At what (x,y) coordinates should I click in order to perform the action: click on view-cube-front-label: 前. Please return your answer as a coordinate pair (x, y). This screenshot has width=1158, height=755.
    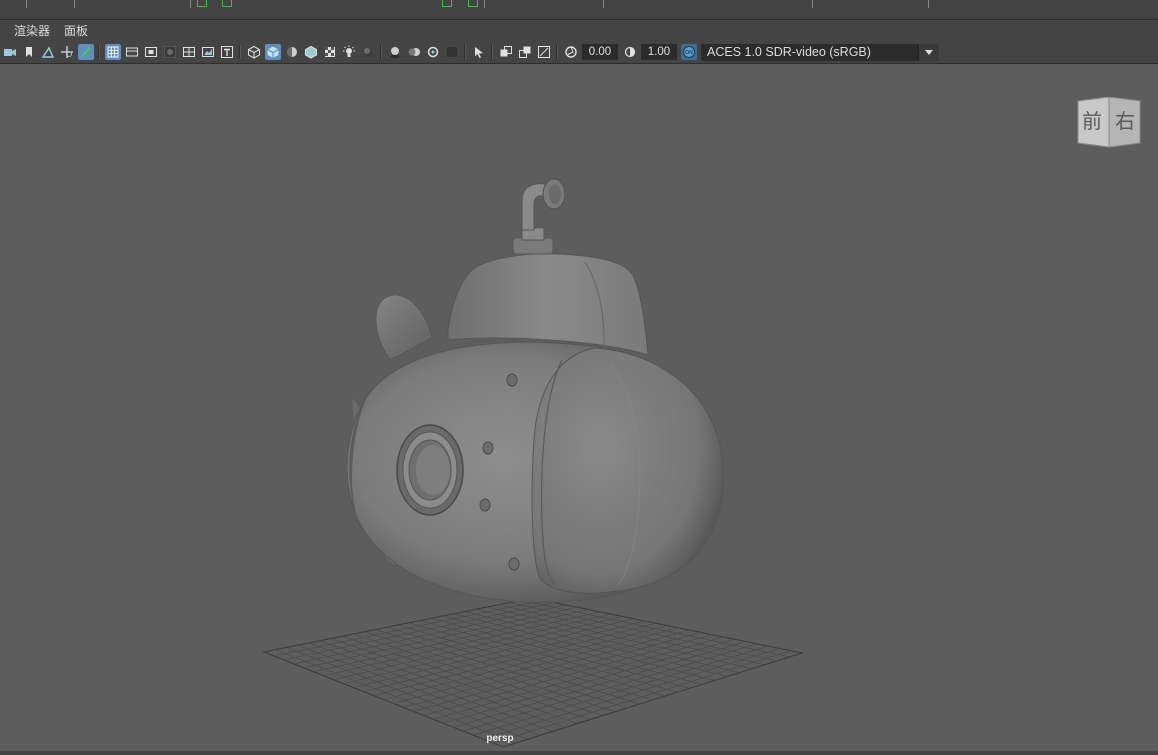
    Looking at the image, I should click on (1092, 121).